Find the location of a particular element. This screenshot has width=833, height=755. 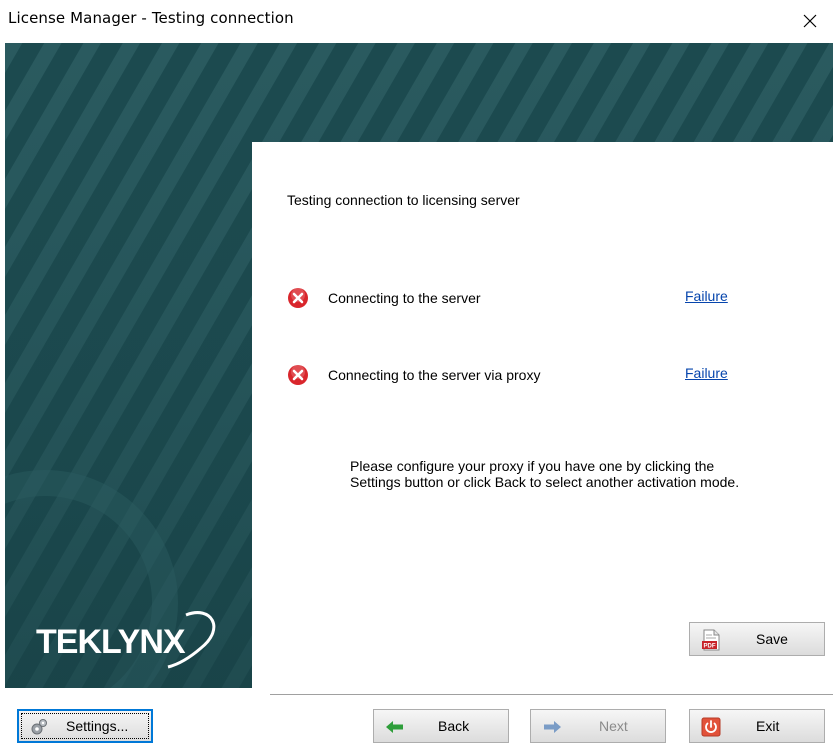

arrow-left-icon is located at coordinates (395, 727).